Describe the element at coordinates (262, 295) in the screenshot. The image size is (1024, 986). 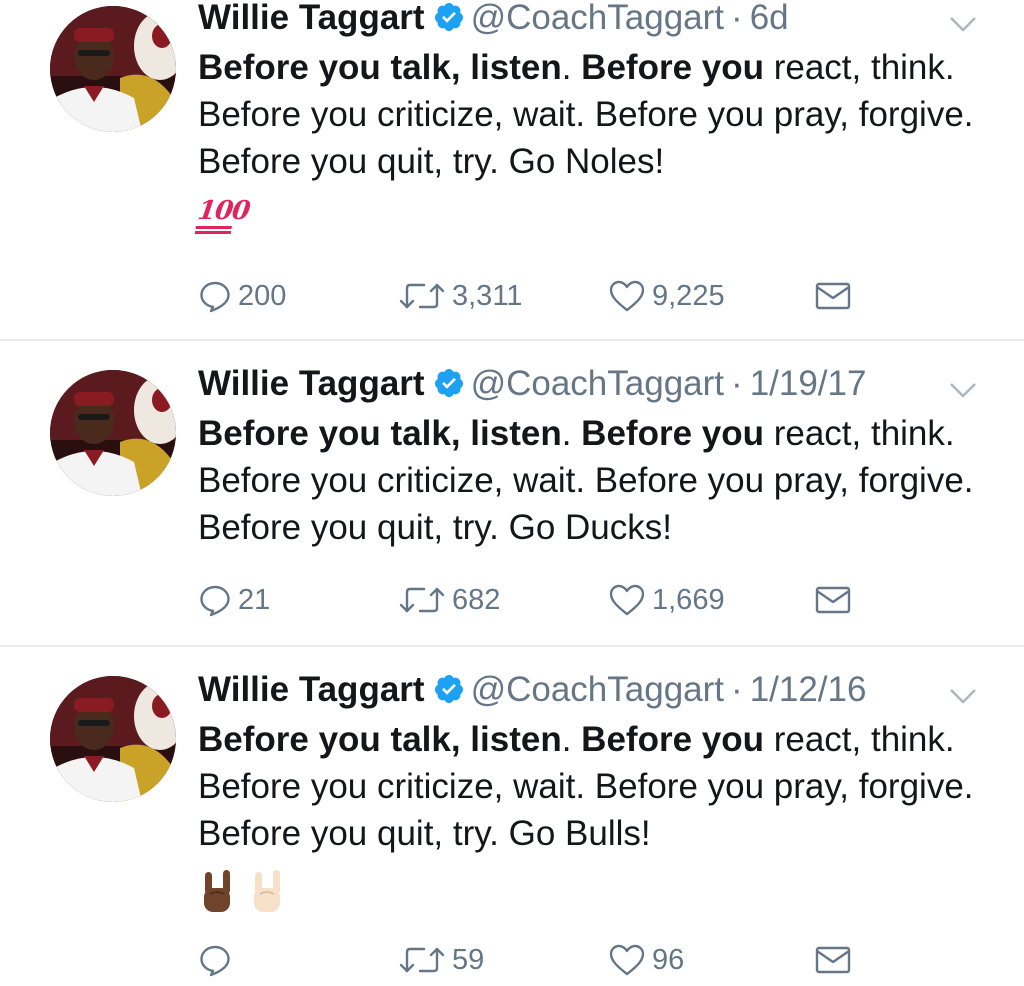
I see `reply-count: 200` at that location.